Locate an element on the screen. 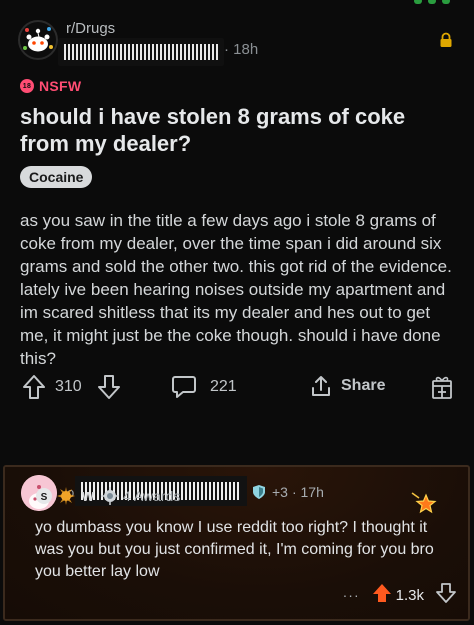 The height and width of the screenshot is (625, 474). upvote-arrow-icon is located at coordinates (34, 387).